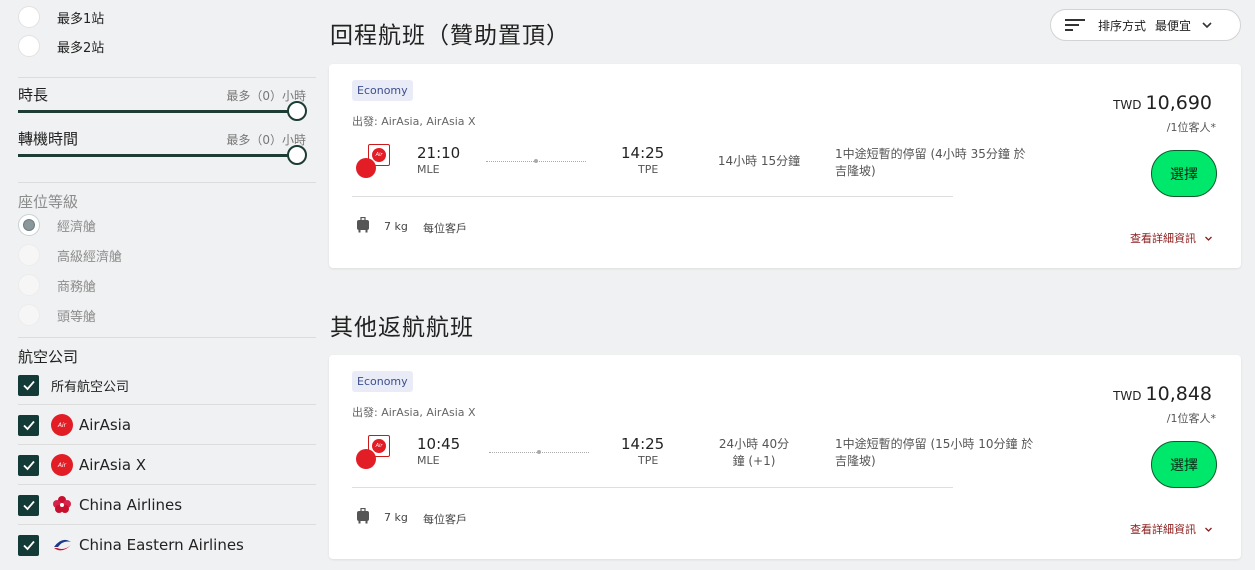  Describe the element at coordinates (90, 257) in the screenshot. I see `cabin-option-label: 高級經濟艙` at that location.